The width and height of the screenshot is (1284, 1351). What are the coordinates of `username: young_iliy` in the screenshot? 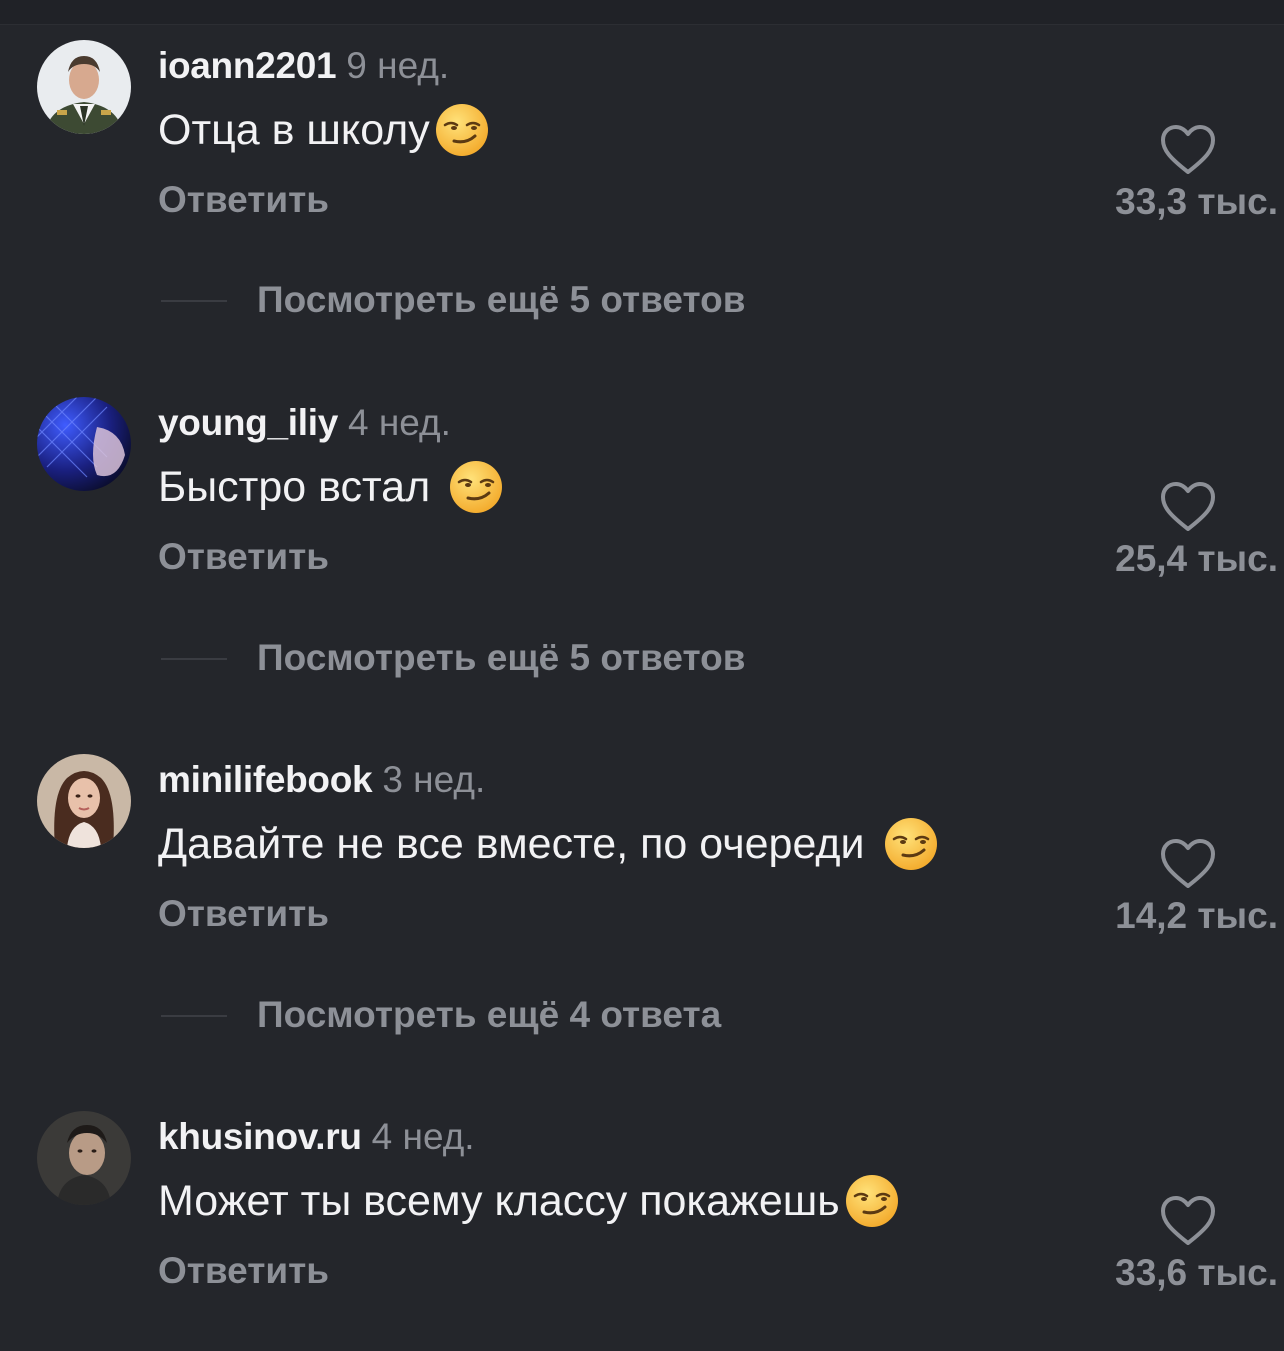 It's located at (248, 422).